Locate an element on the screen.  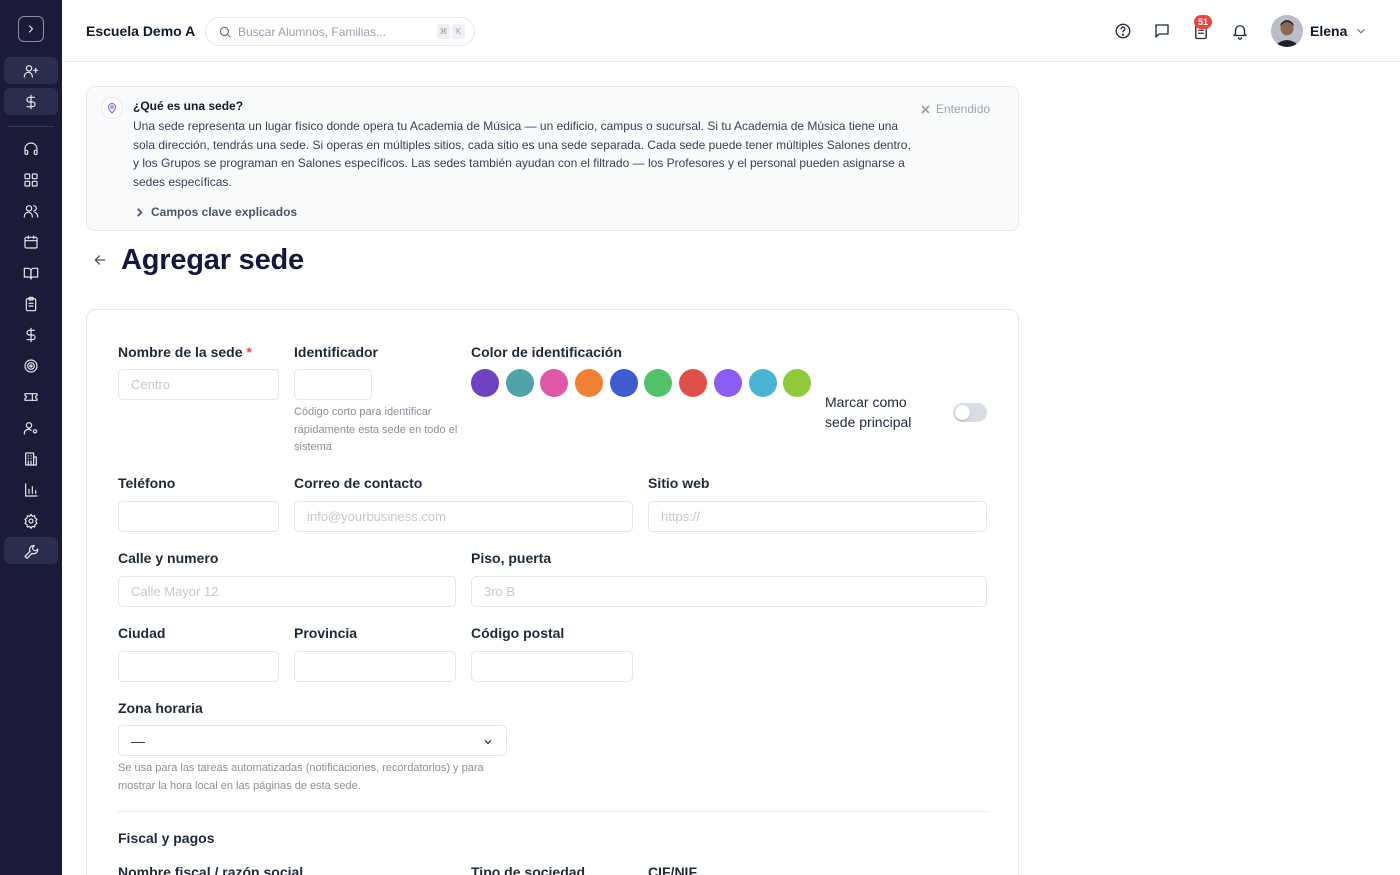
website-input is located at coordinates (817, 516).